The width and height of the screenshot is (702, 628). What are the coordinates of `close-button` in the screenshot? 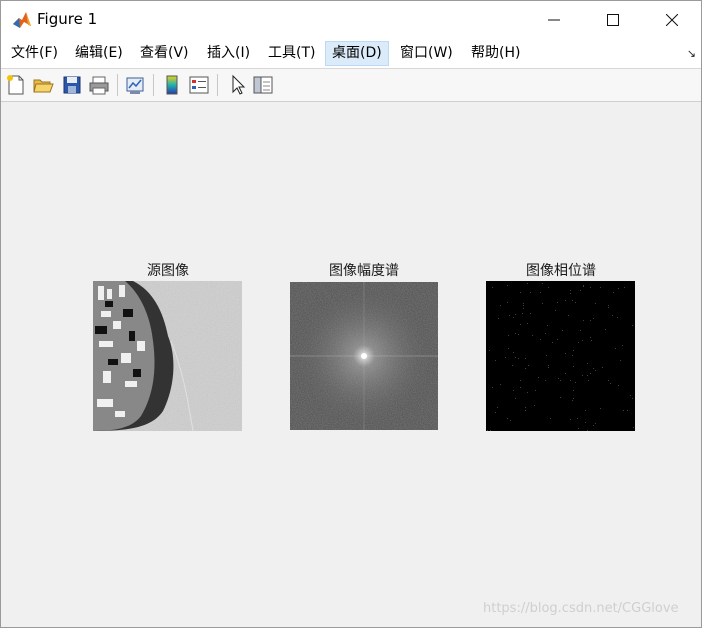 It's located at (672, 20).